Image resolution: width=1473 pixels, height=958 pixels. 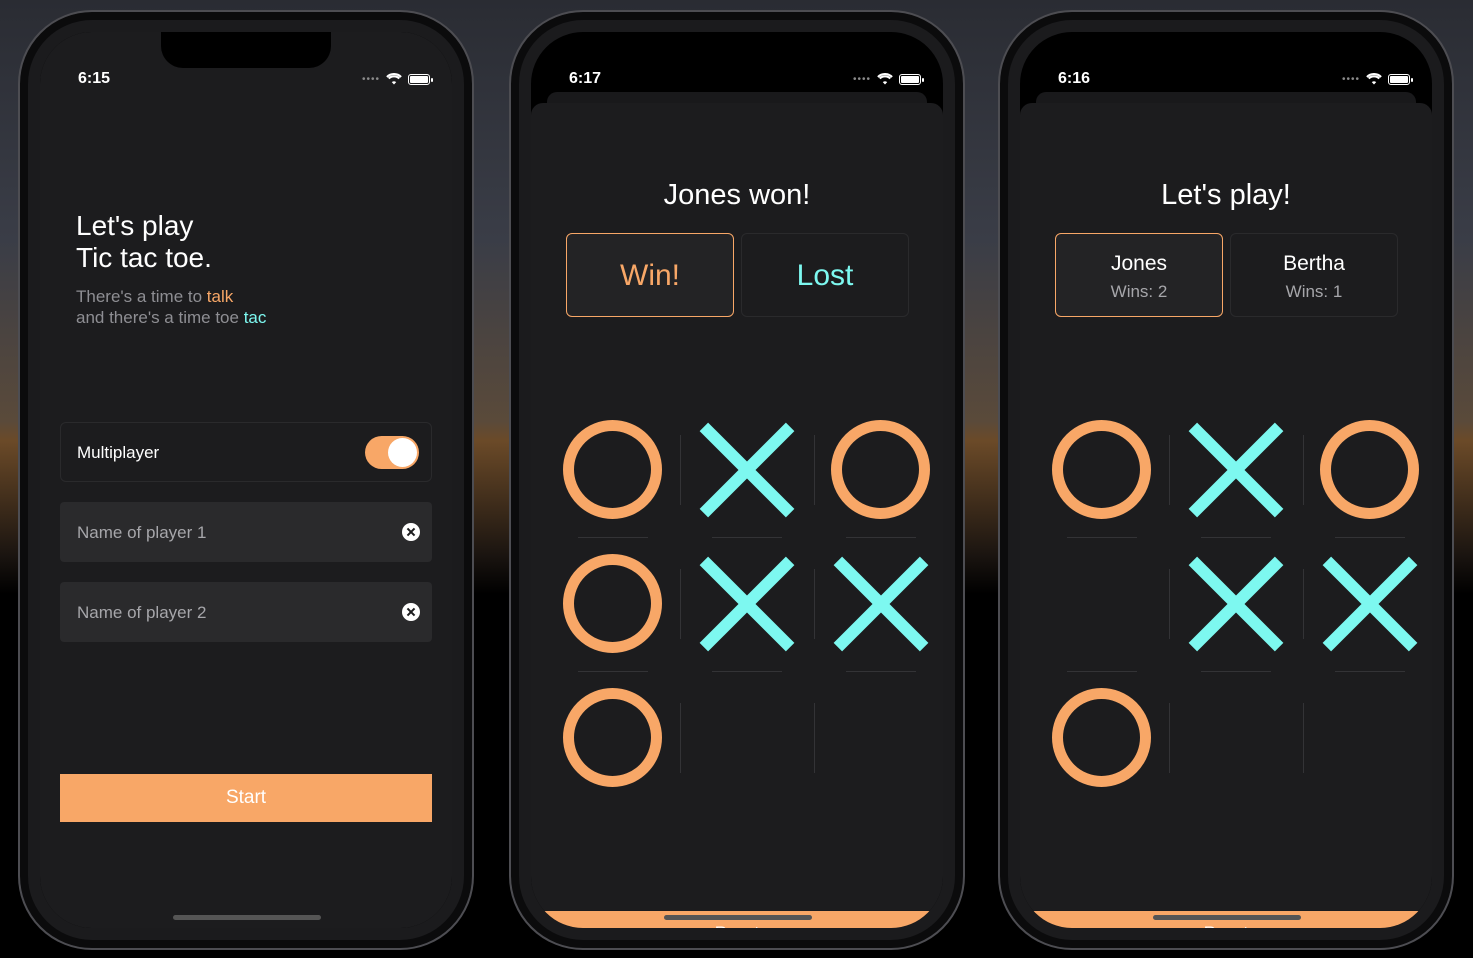 What do you see at coordinates (1139, 275) in the screenshot?
I see `player-card-jones: Jones Wins: 2` at bounding box center [1139, 275].